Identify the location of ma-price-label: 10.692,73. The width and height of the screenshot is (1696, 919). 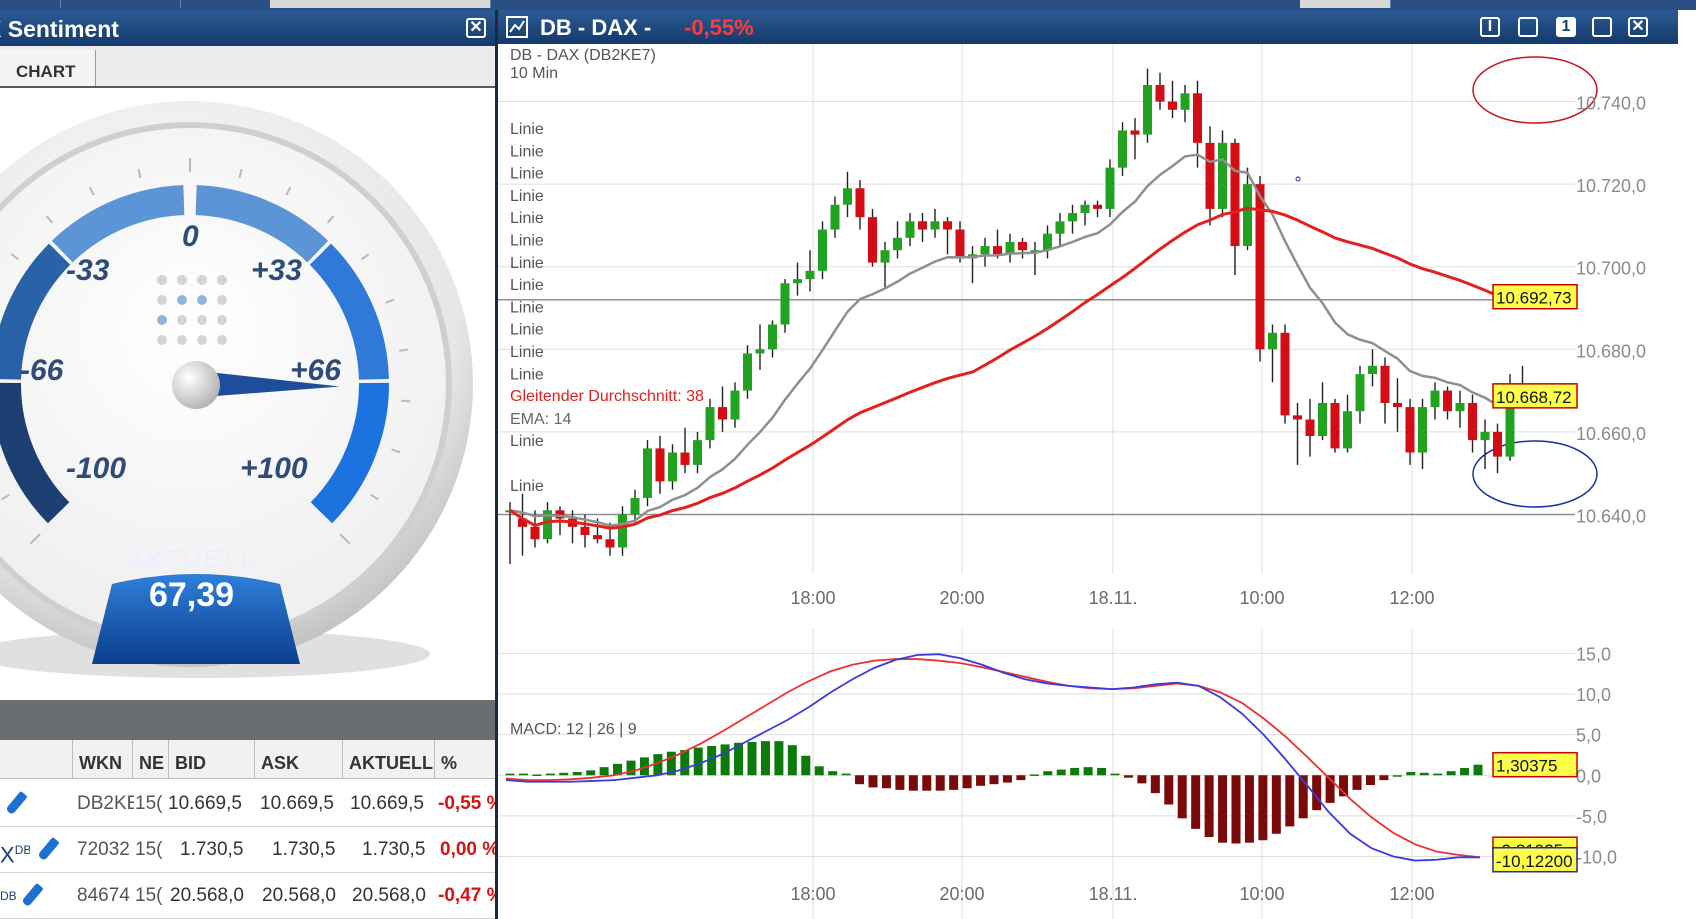
(1534, 298).